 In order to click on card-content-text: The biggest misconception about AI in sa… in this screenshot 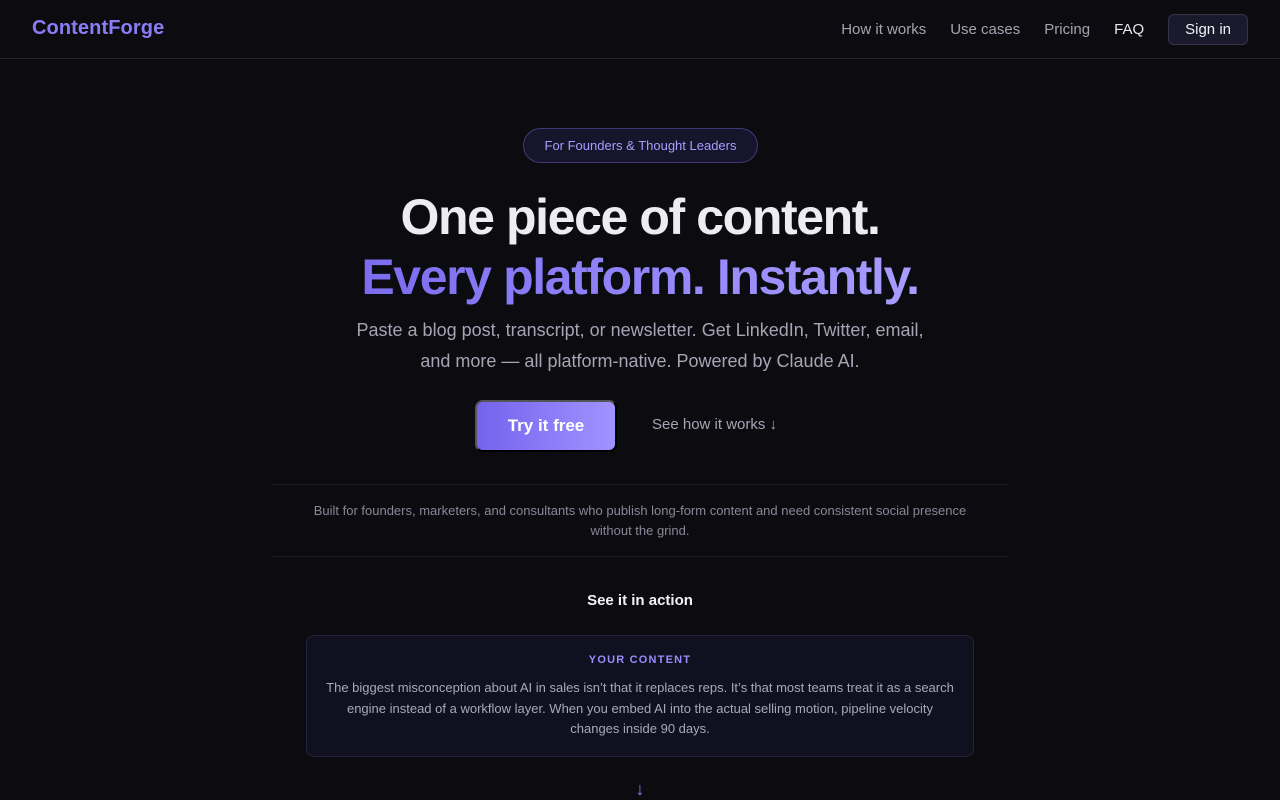, I will do `click(640, 708)`.